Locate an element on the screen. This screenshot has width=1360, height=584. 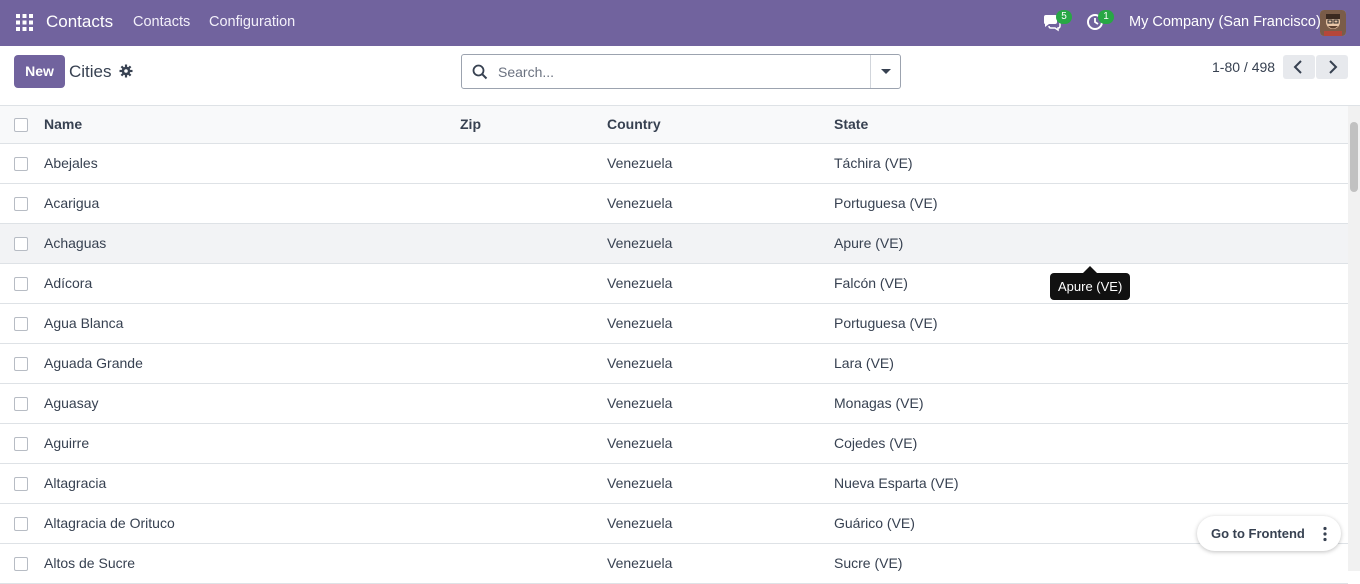
cell-state: Apure (VE) is located at coordinates (869, 243).